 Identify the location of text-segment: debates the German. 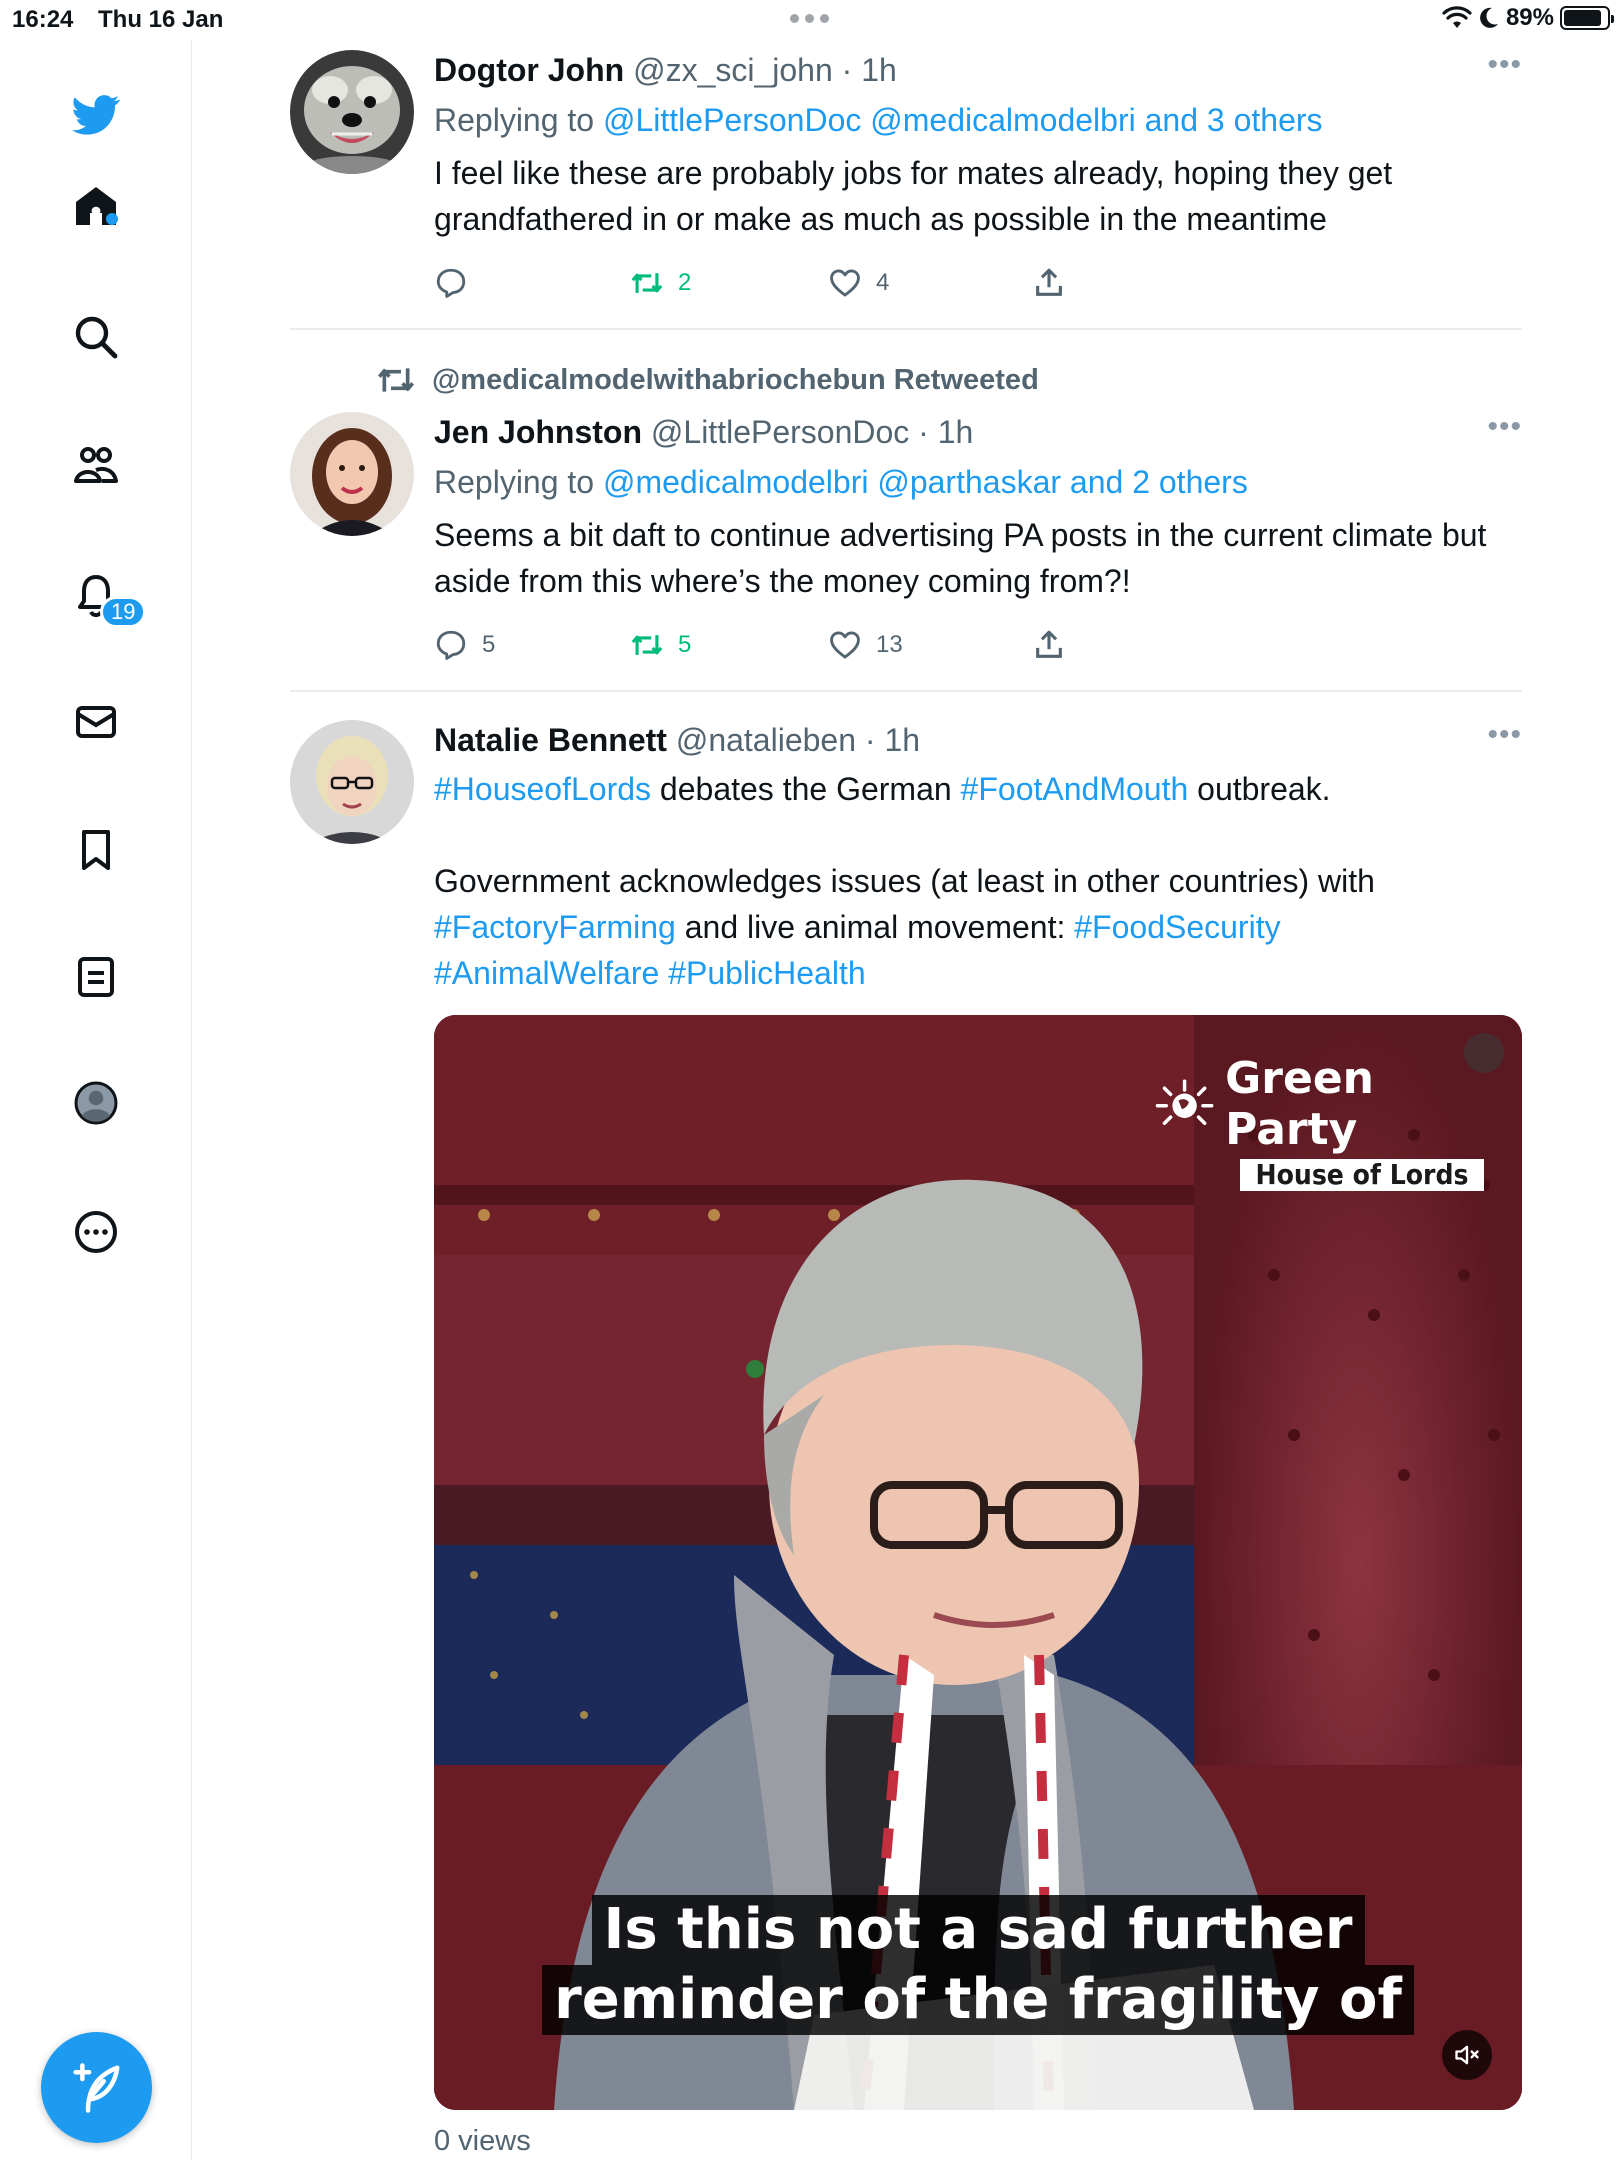
(806, 789).